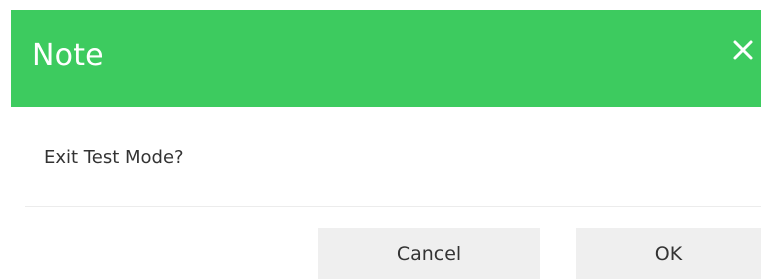  What do you see at coordinates (68, 55) in the screenshot?
I see `dialog-title: Note` at bounding box center [68, 55].